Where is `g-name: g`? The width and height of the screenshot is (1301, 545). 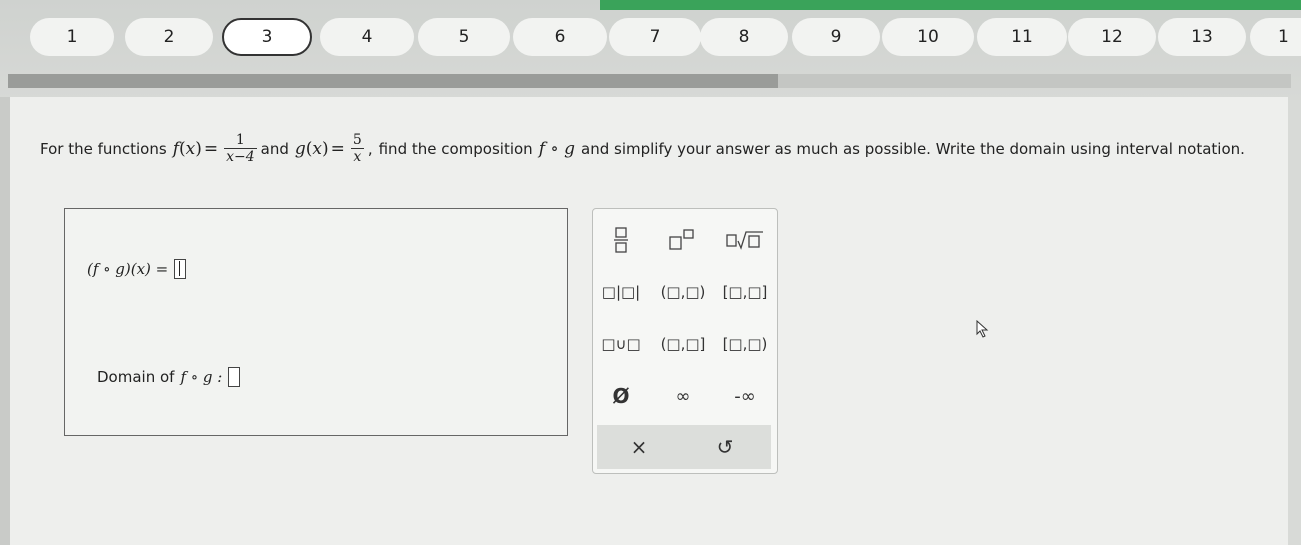
g-name: g is located at coordinates (300, 149).